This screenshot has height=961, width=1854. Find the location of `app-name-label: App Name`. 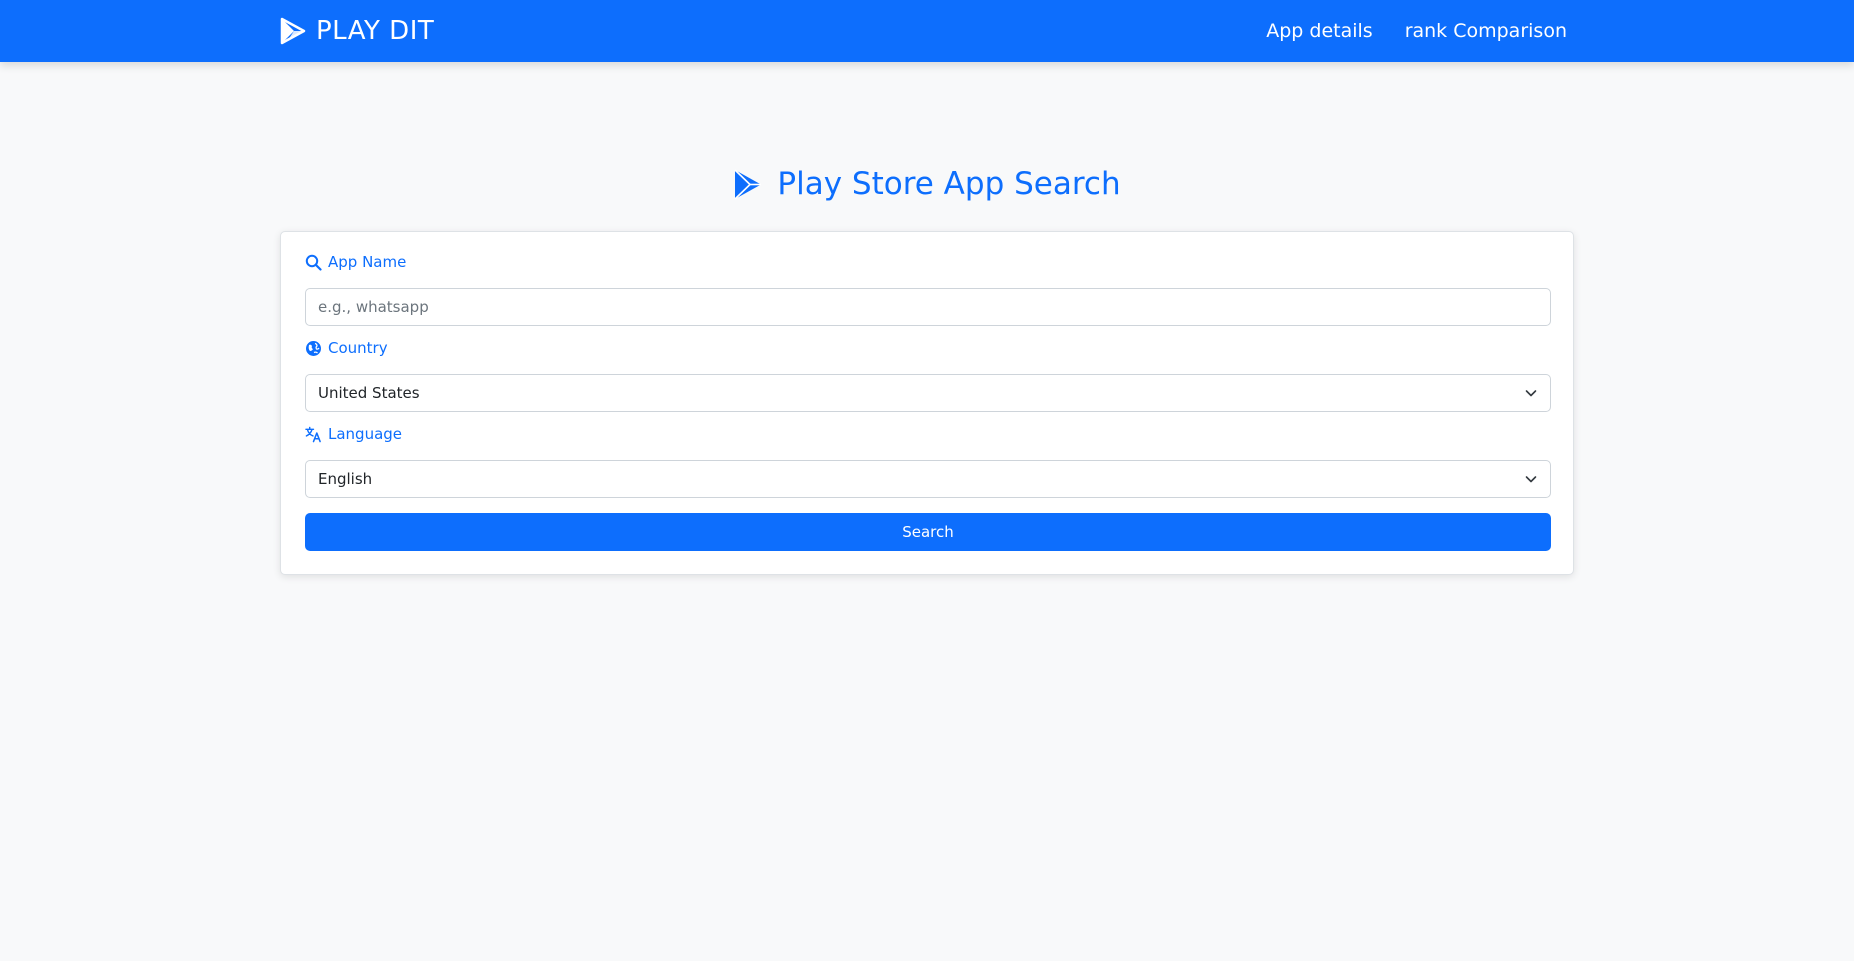

app-name-label: App Name is located at coordinates (355, 262).